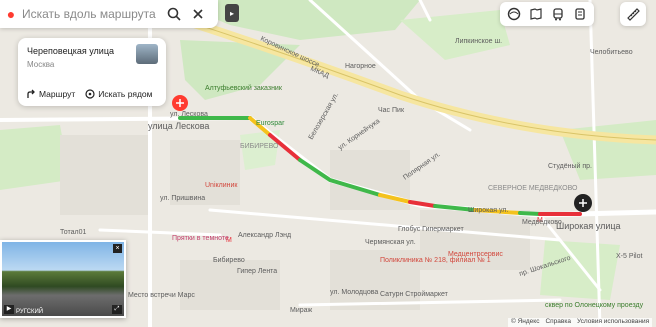 This screenshot has width=656, height=327. Describe the element at coordinates (570, 166) in the screenshot. I see `label-studeny: Студёный пр.` at that location.